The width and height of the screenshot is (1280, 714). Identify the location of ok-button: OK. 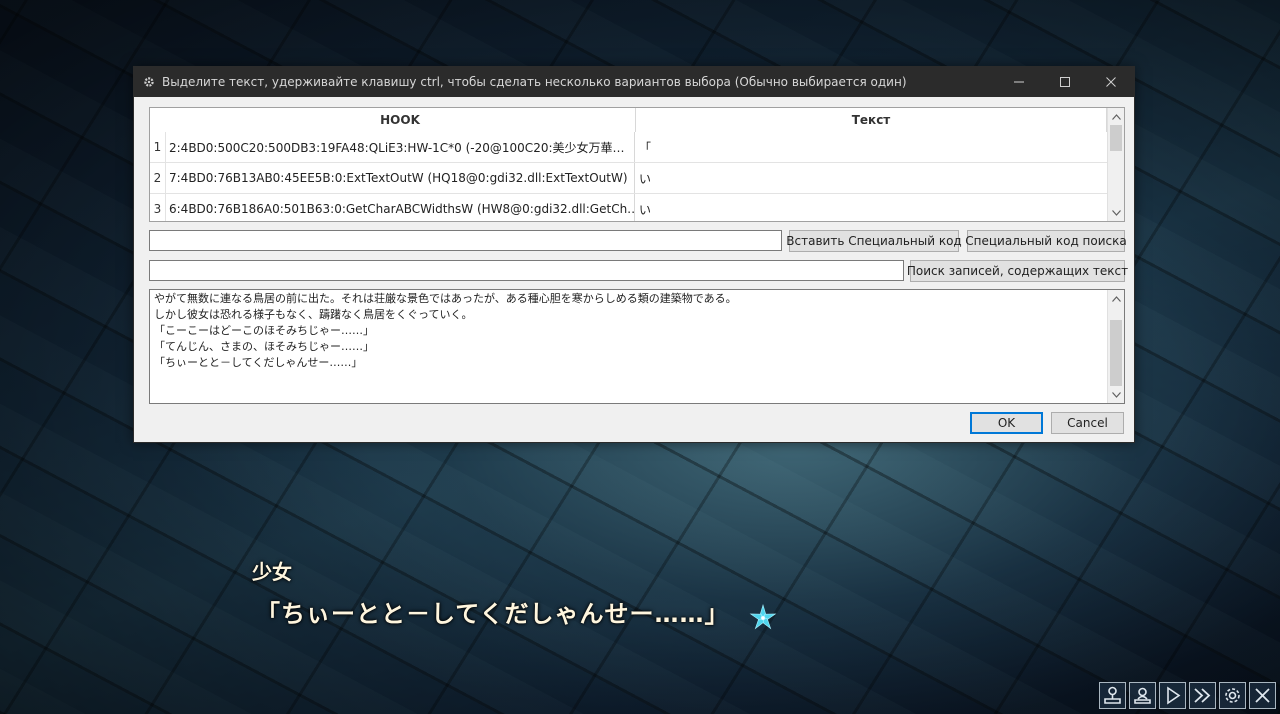
(1006, 423).